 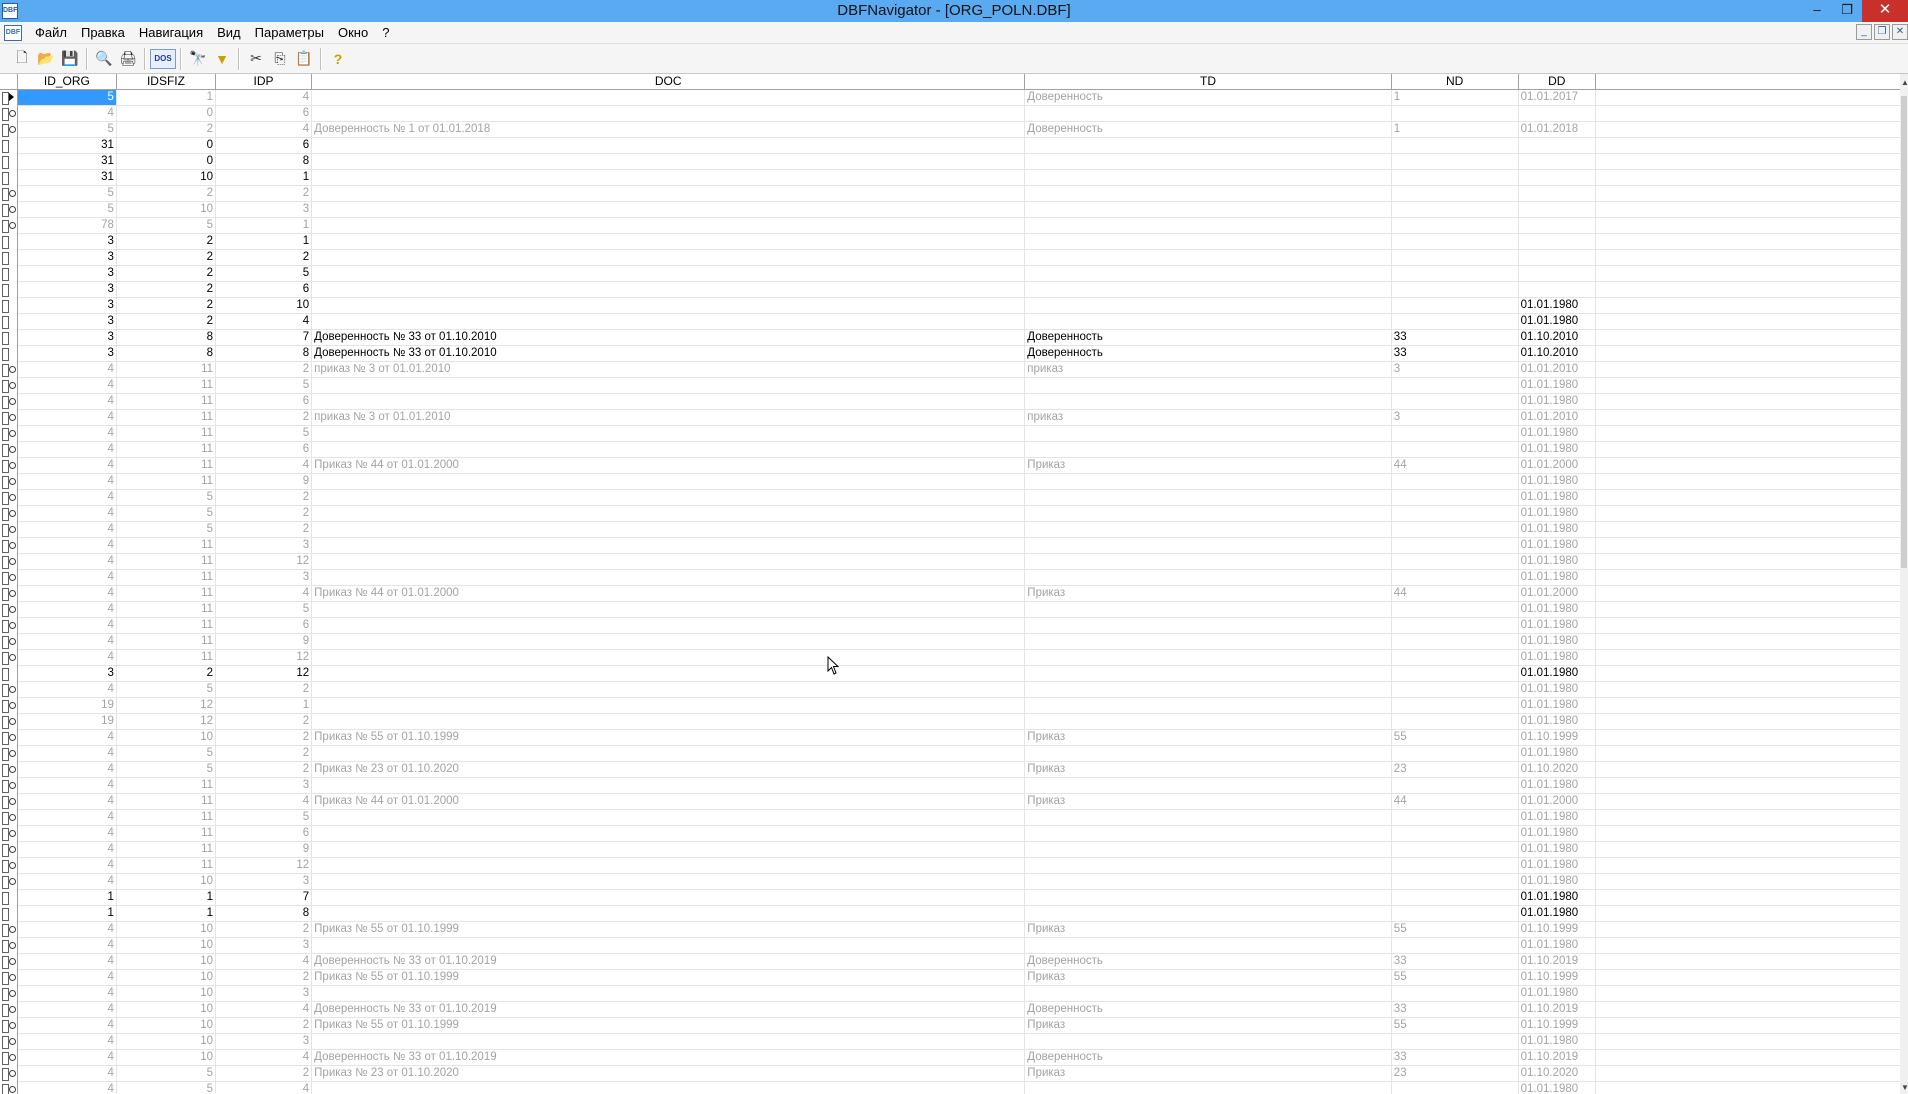 What do you see at coordinates (950, 258) in the screenshot?
I see `table-row: 322` at bounding box center [950, 258].